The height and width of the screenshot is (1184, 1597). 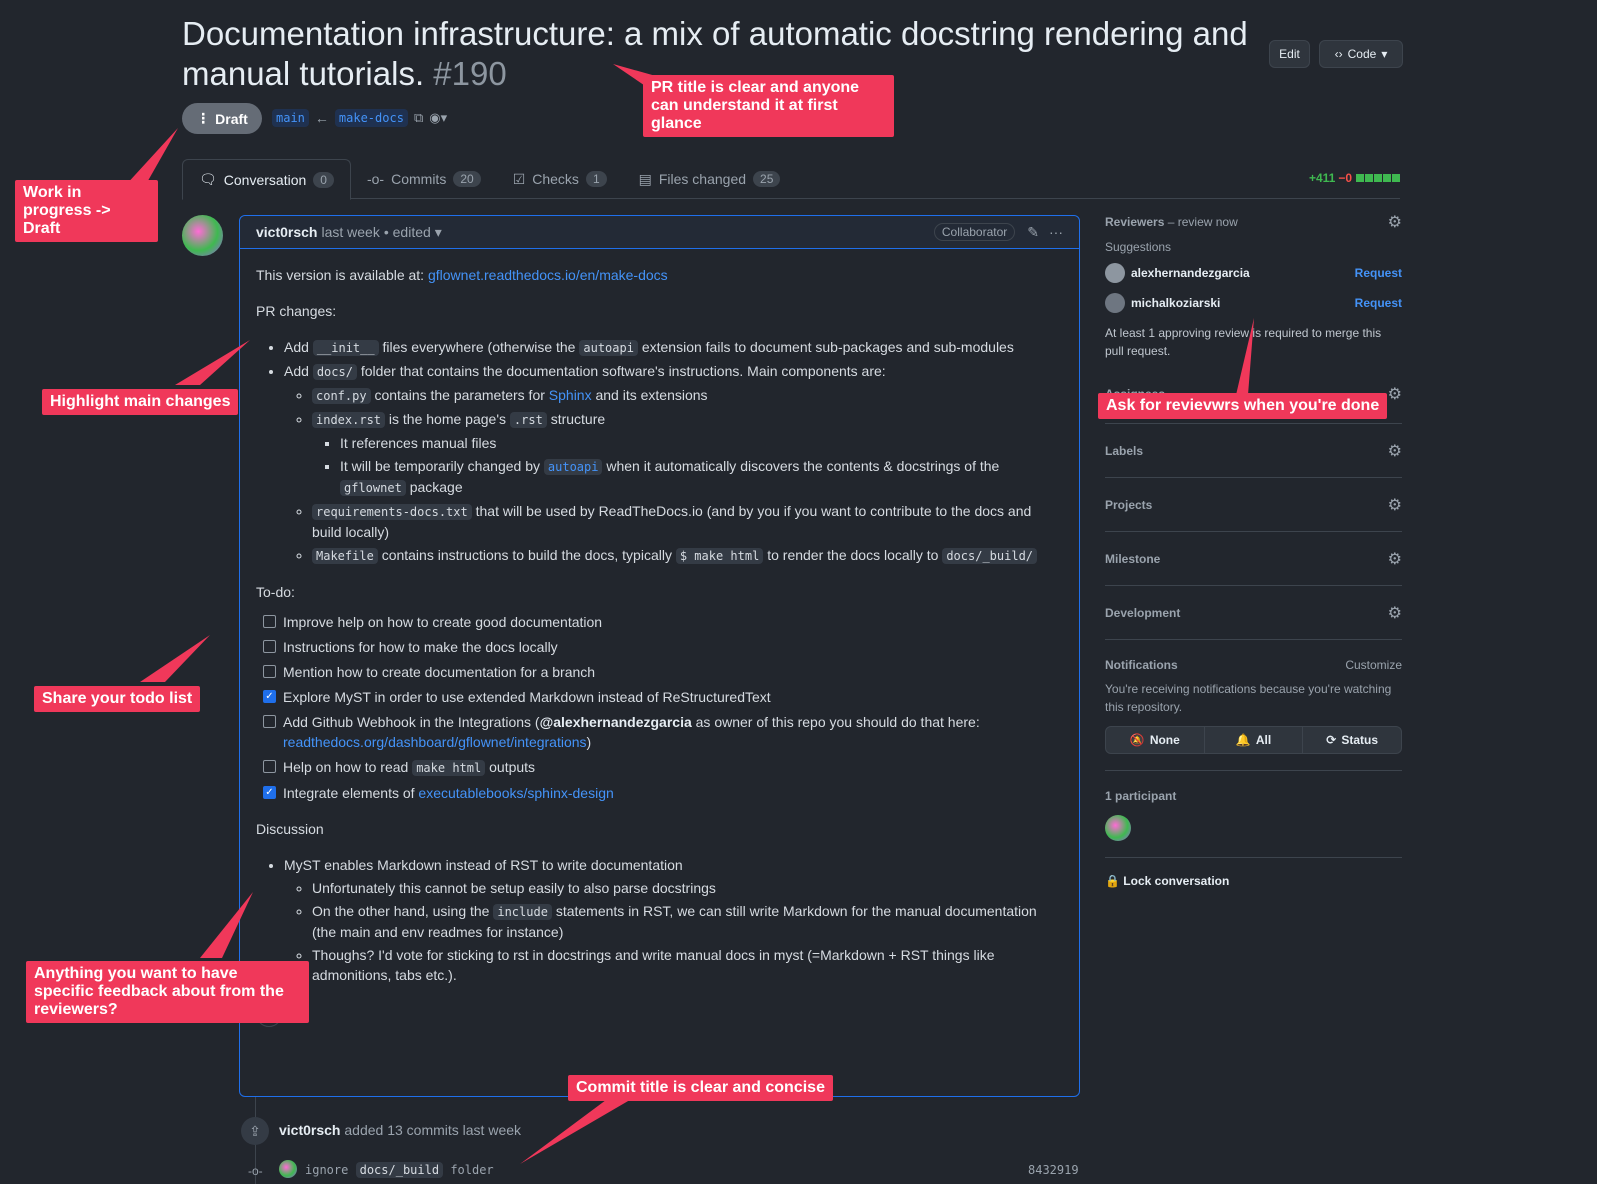 What do you see at coordinates (418, 118) in the screenshot?
I see `copy-icon: ⧉` at bounding box center [418, 118].